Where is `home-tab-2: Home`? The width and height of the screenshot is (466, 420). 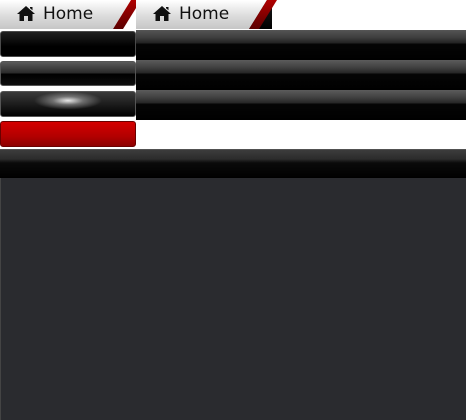
home-tab-2: Home is located at coordinates (206, 15).